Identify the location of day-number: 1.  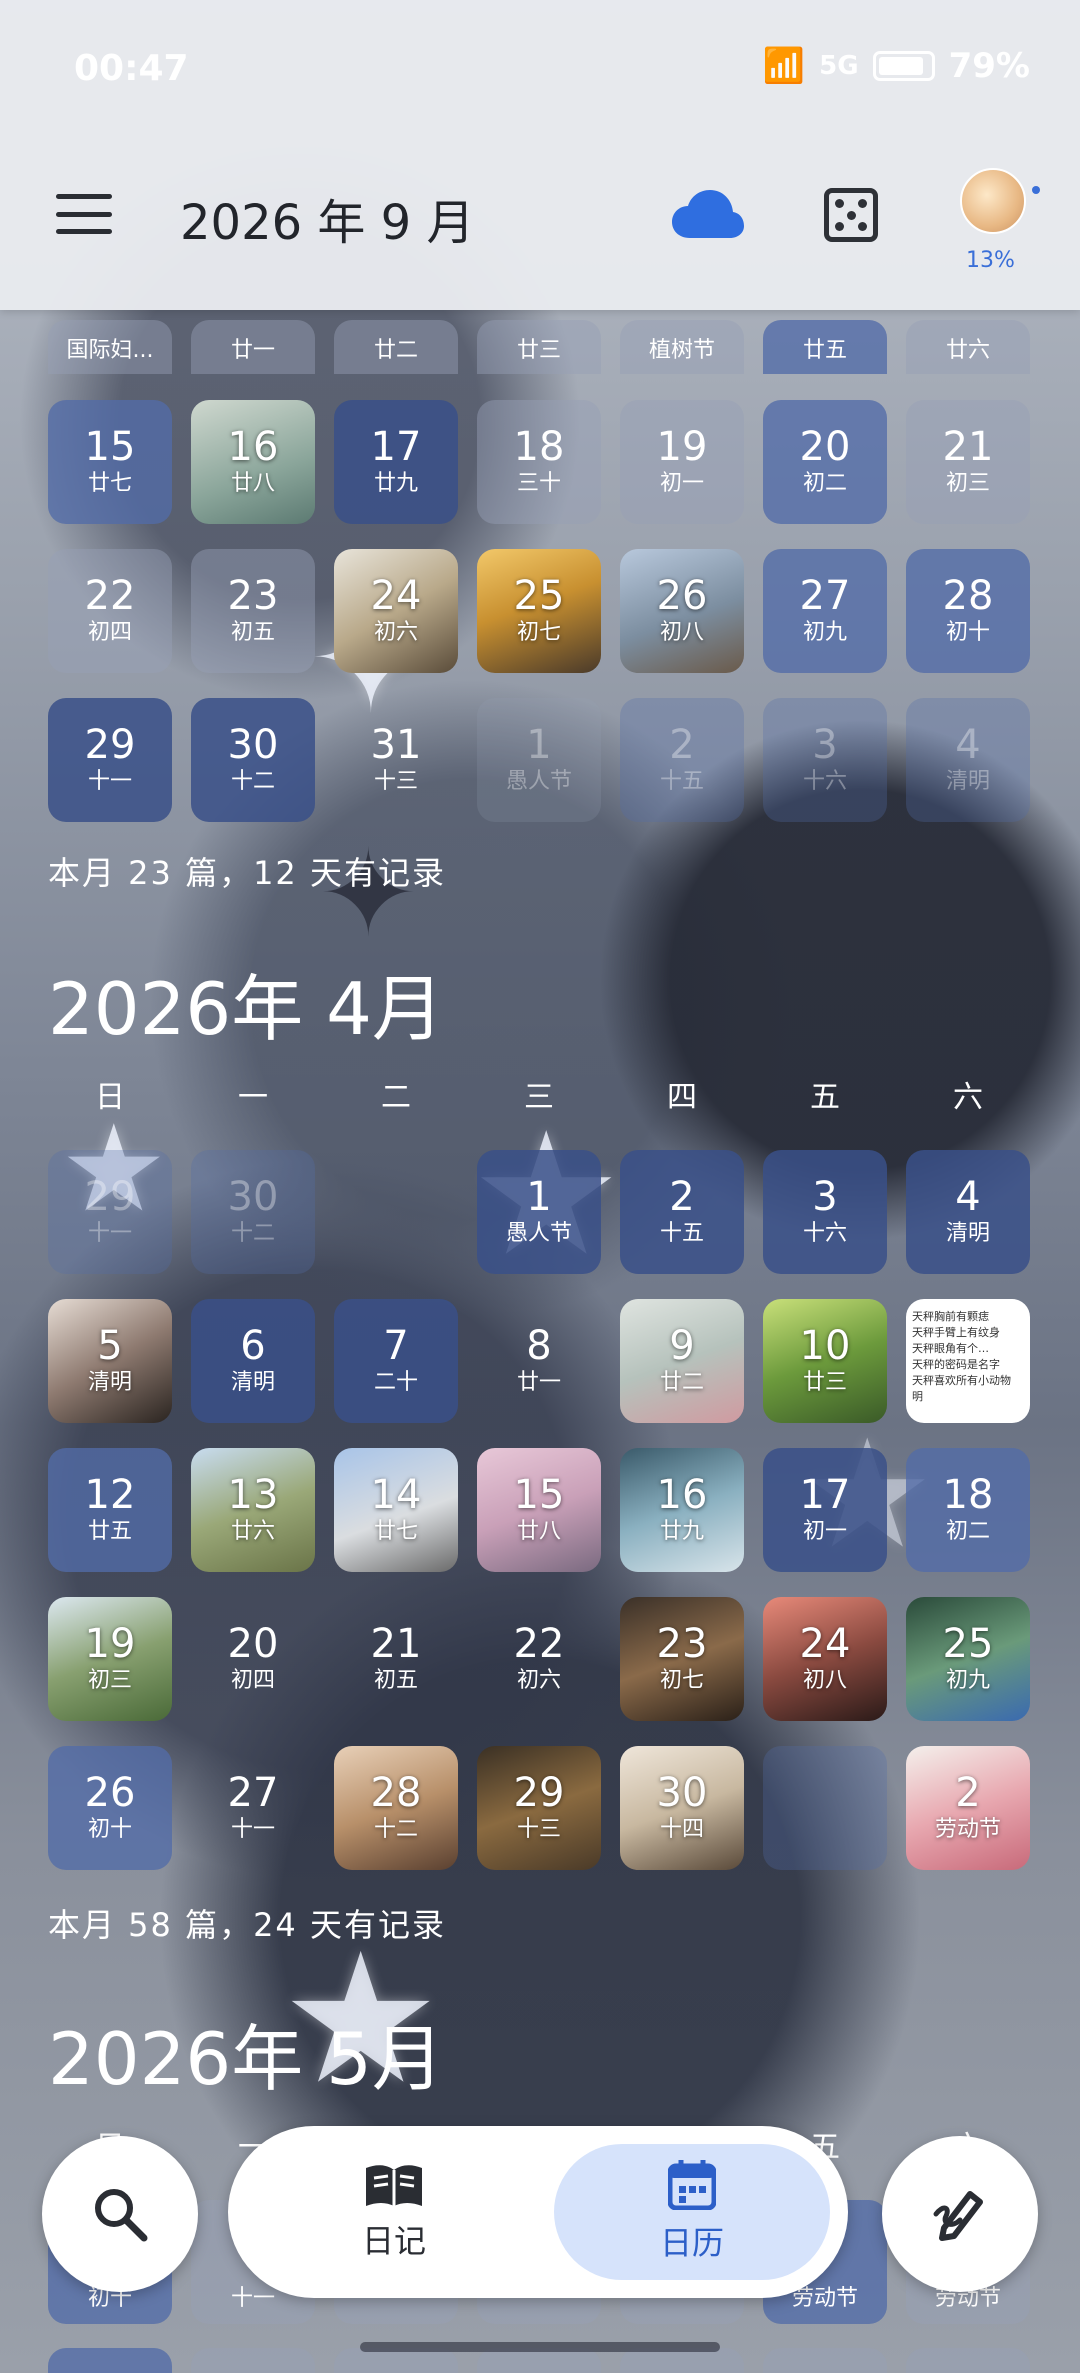
(539, 1197).